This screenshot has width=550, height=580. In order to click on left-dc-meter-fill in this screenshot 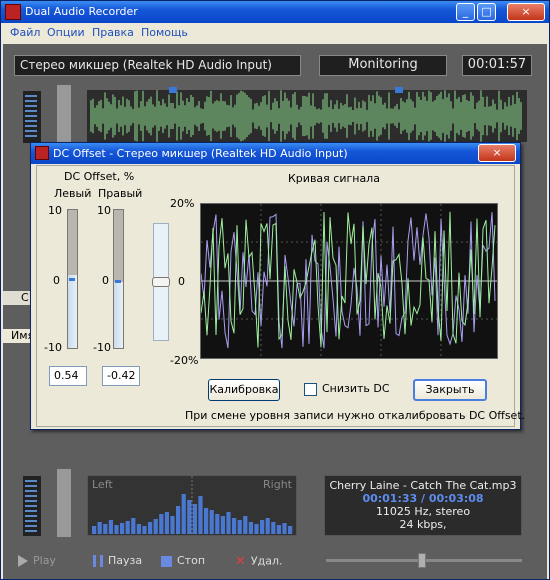, I will do `click(72, 311)`.